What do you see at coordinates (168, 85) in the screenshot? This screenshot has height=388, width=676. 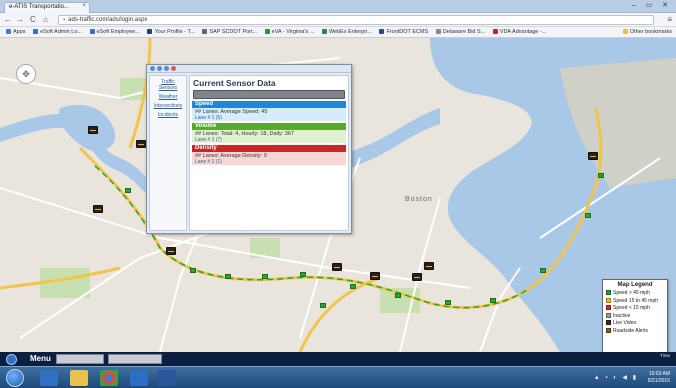 I see `side-link-traffic-sensors: Traffic Sensors` at bounding box center [168, 85].